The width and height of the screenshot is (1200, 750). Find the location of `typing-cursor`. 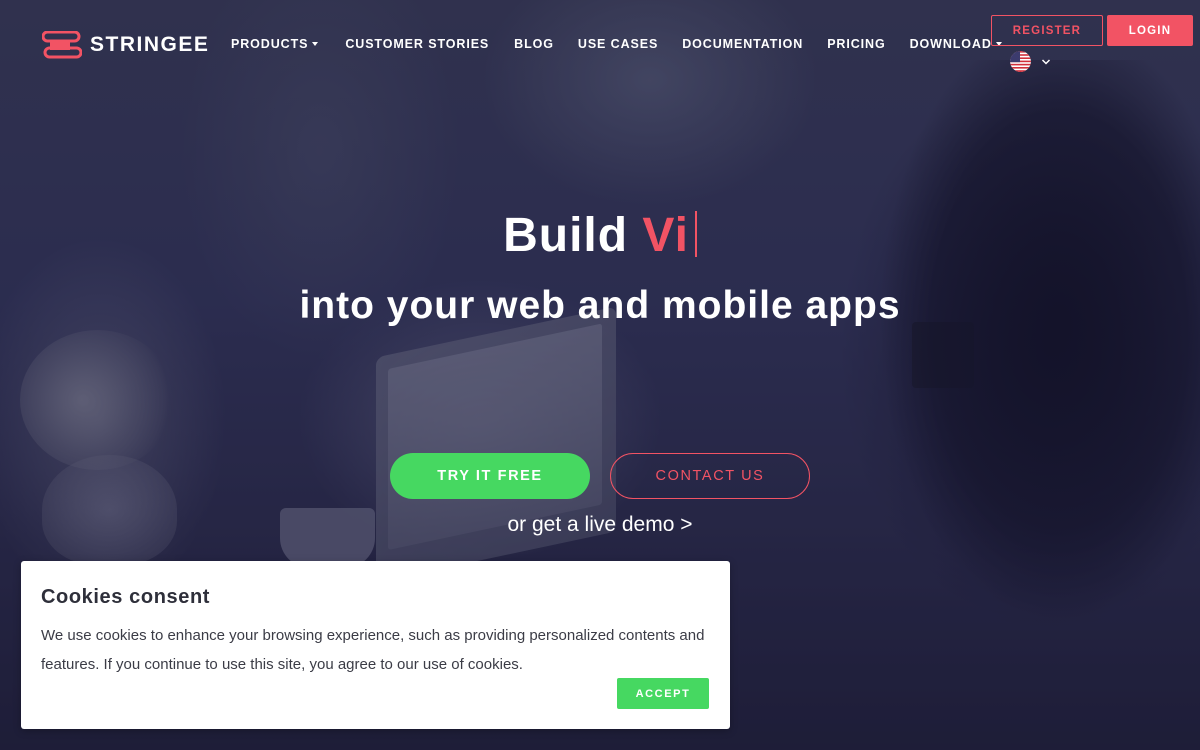

typing-cursor is located at coordinates (695, 234).